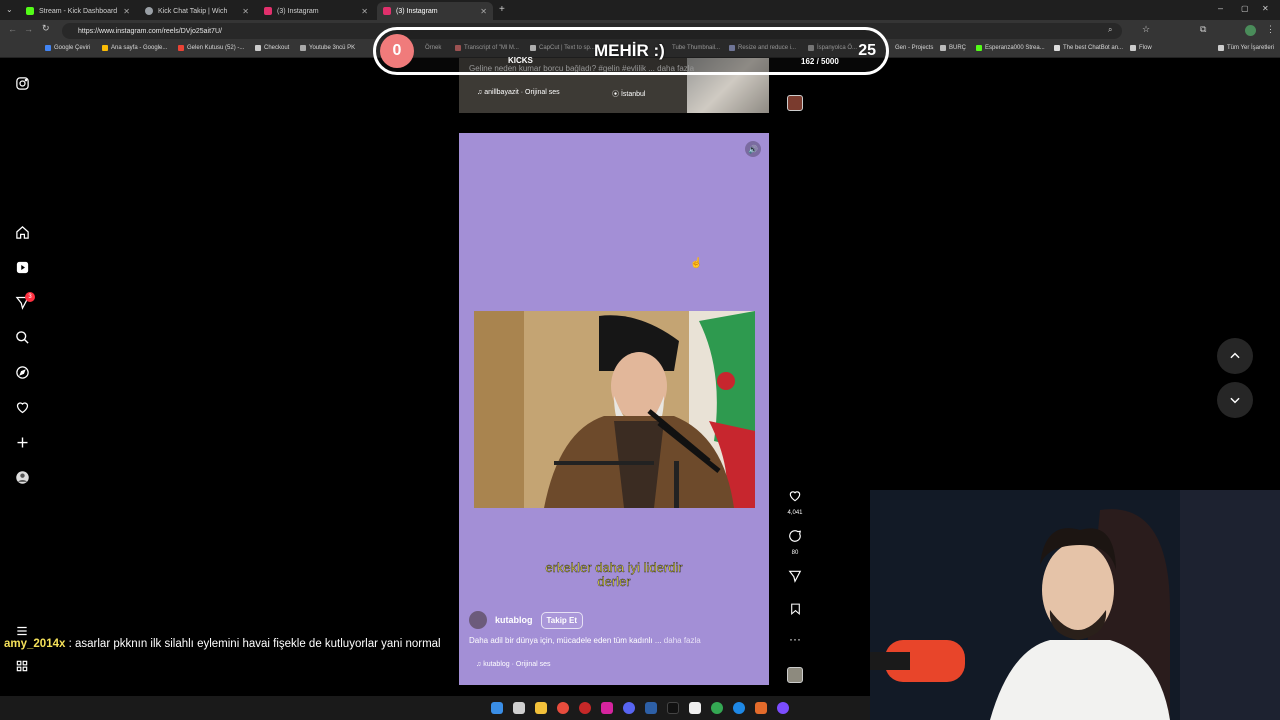 The height and width of the screenshot is (720, 1280). I want to click on comment-icon, so click(795, 536).